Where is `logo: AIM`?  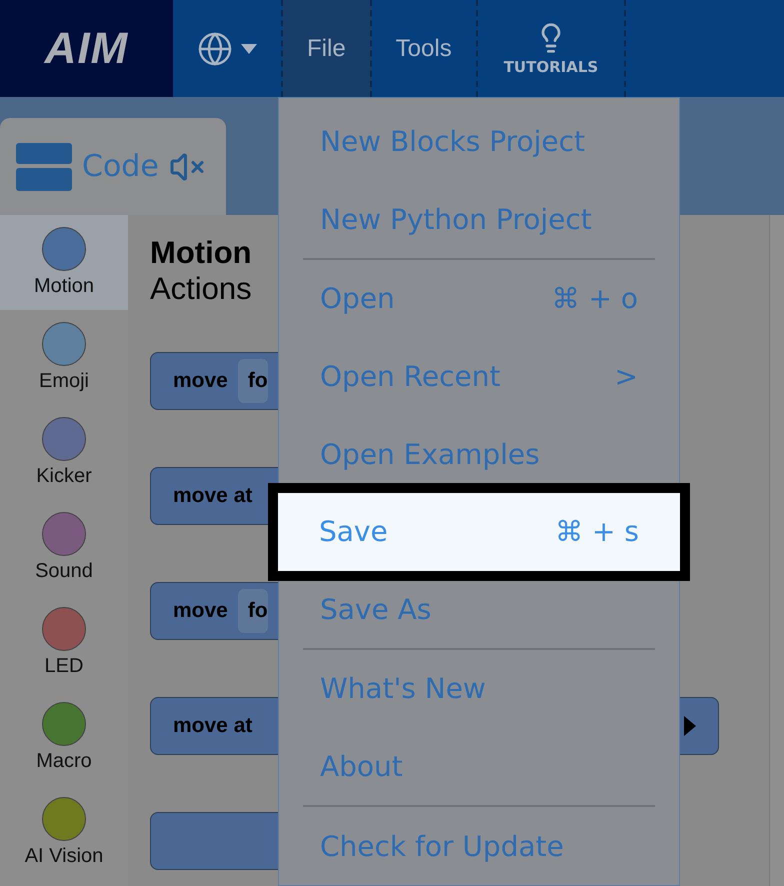
logo: AIM is located at coordinates (86, 48).